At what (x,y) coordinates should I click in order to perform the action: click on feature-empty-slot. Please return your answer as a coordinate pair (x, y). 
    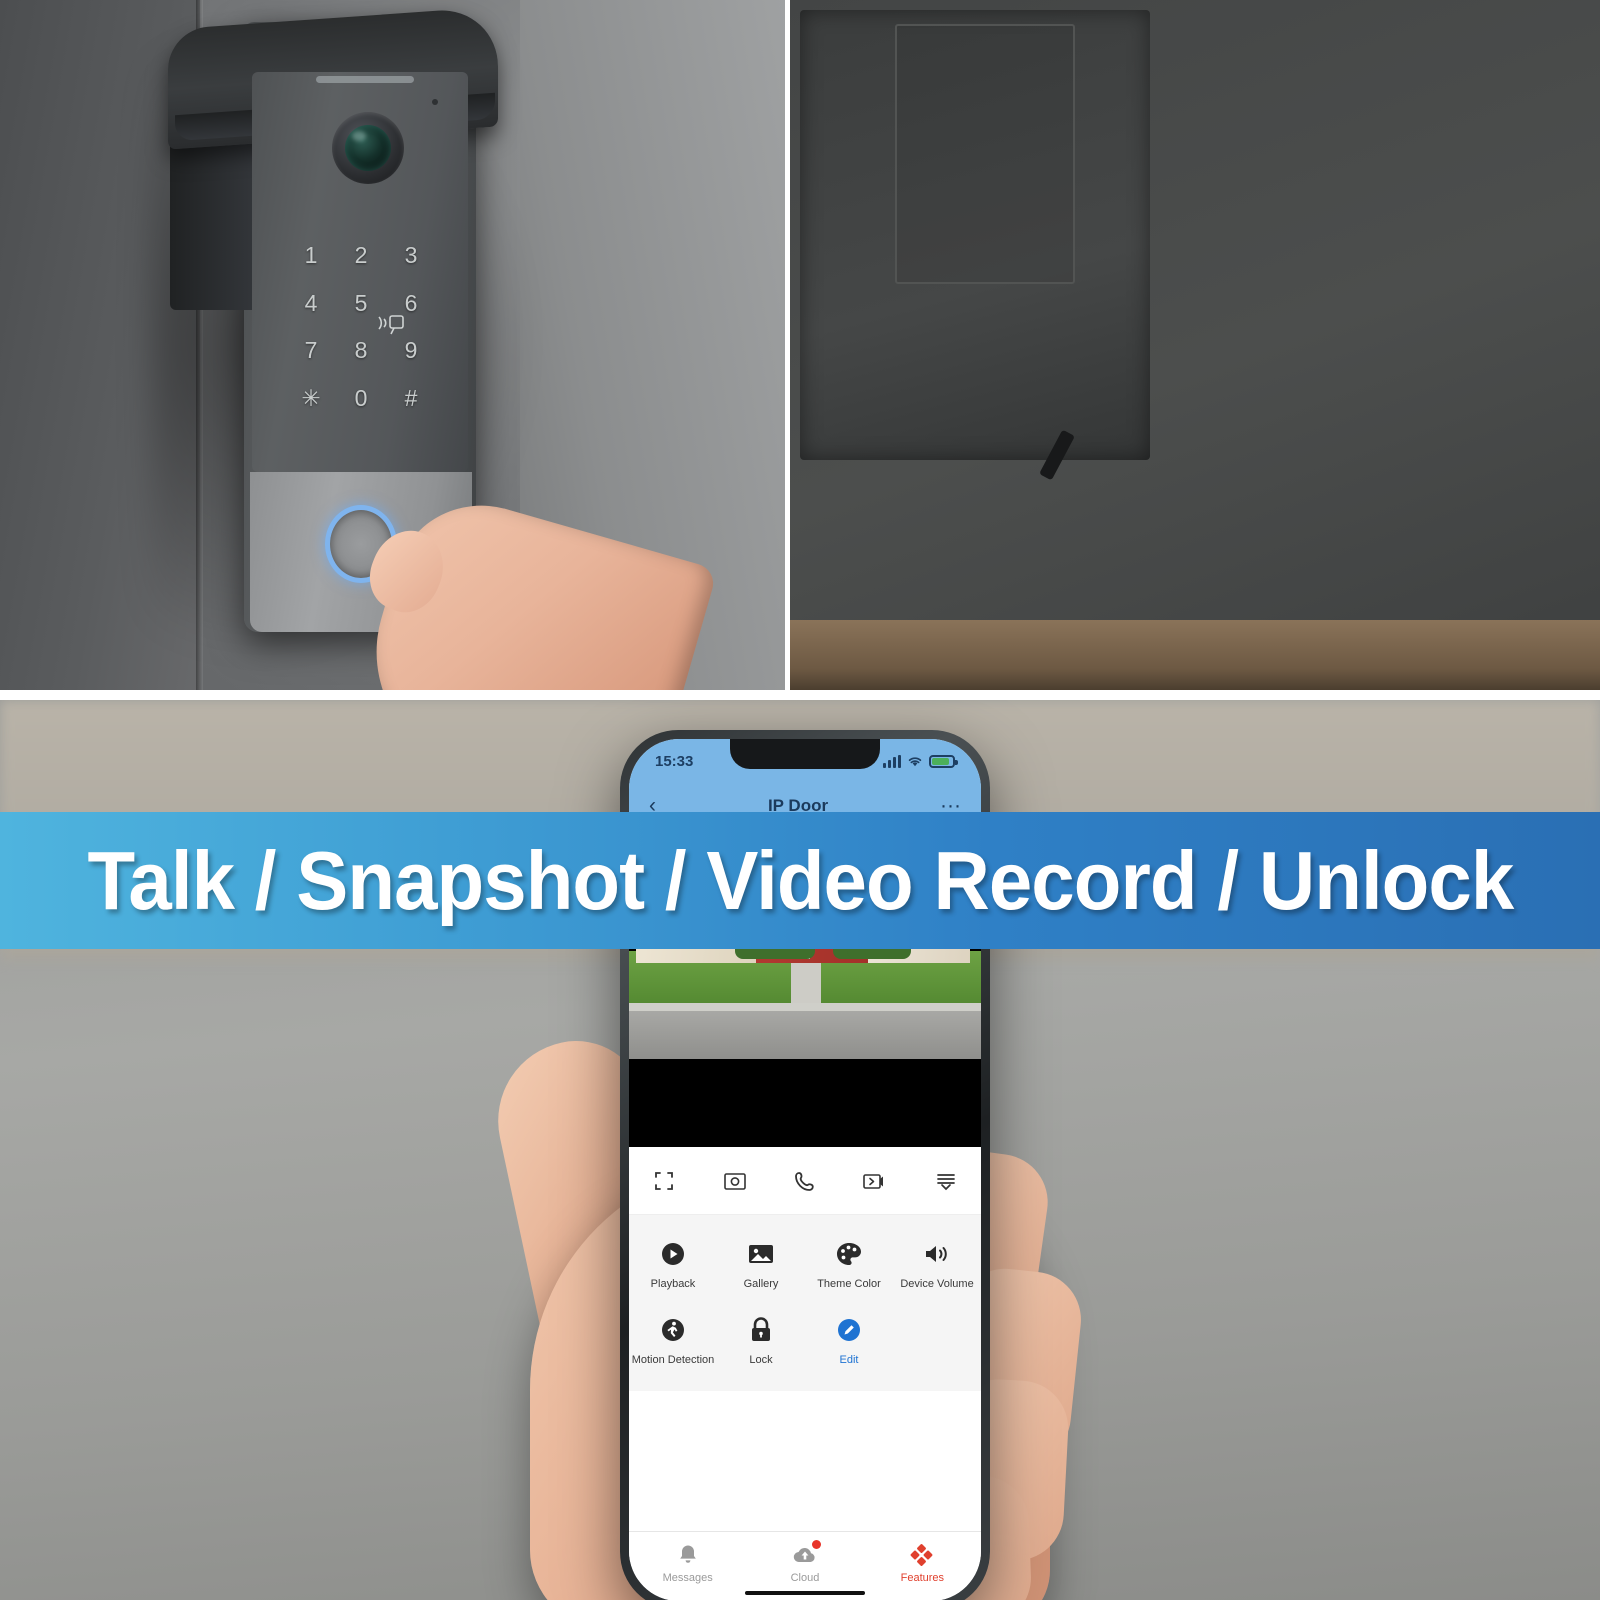
    Looking at the image, I should click on (937, 1343).